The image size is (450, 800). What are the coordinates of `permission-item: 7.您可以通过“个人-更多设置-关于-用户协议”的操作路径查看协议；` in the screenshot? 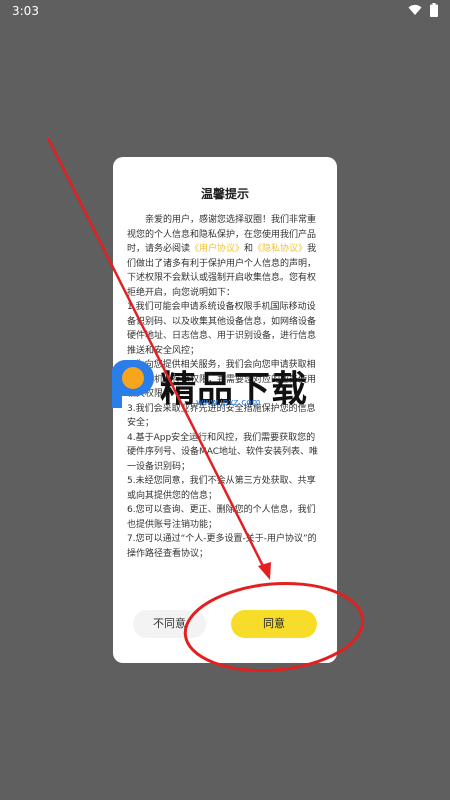 It's located at (222, 546).